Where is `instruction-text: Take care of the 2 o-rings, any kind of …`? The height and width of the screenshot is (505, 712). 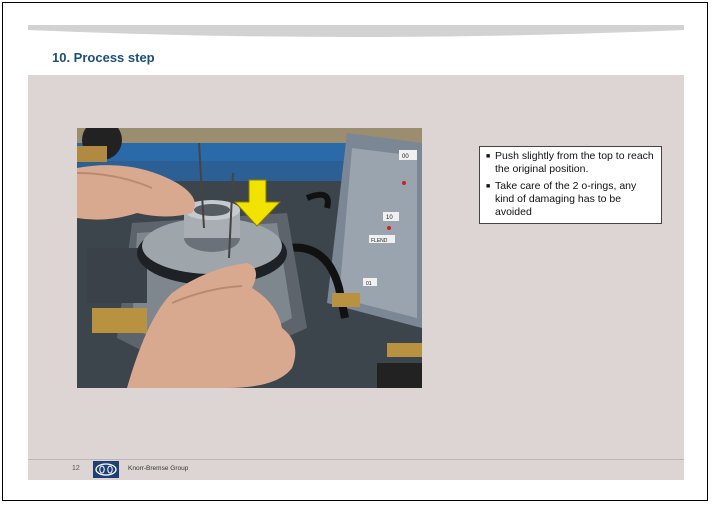 instruction-text: Take care of the 2 o-rings, any kind of … is located at coordinates (566, 199).